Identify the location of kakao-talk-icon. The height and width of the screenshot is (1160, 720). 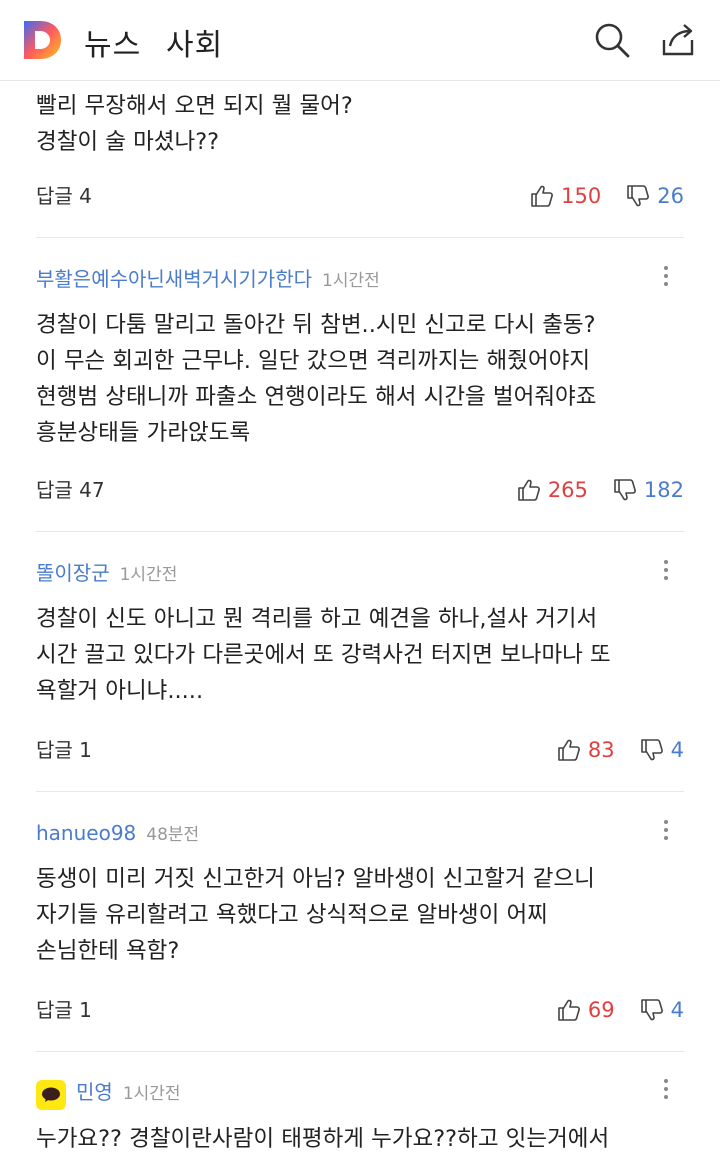
(51, 1094).